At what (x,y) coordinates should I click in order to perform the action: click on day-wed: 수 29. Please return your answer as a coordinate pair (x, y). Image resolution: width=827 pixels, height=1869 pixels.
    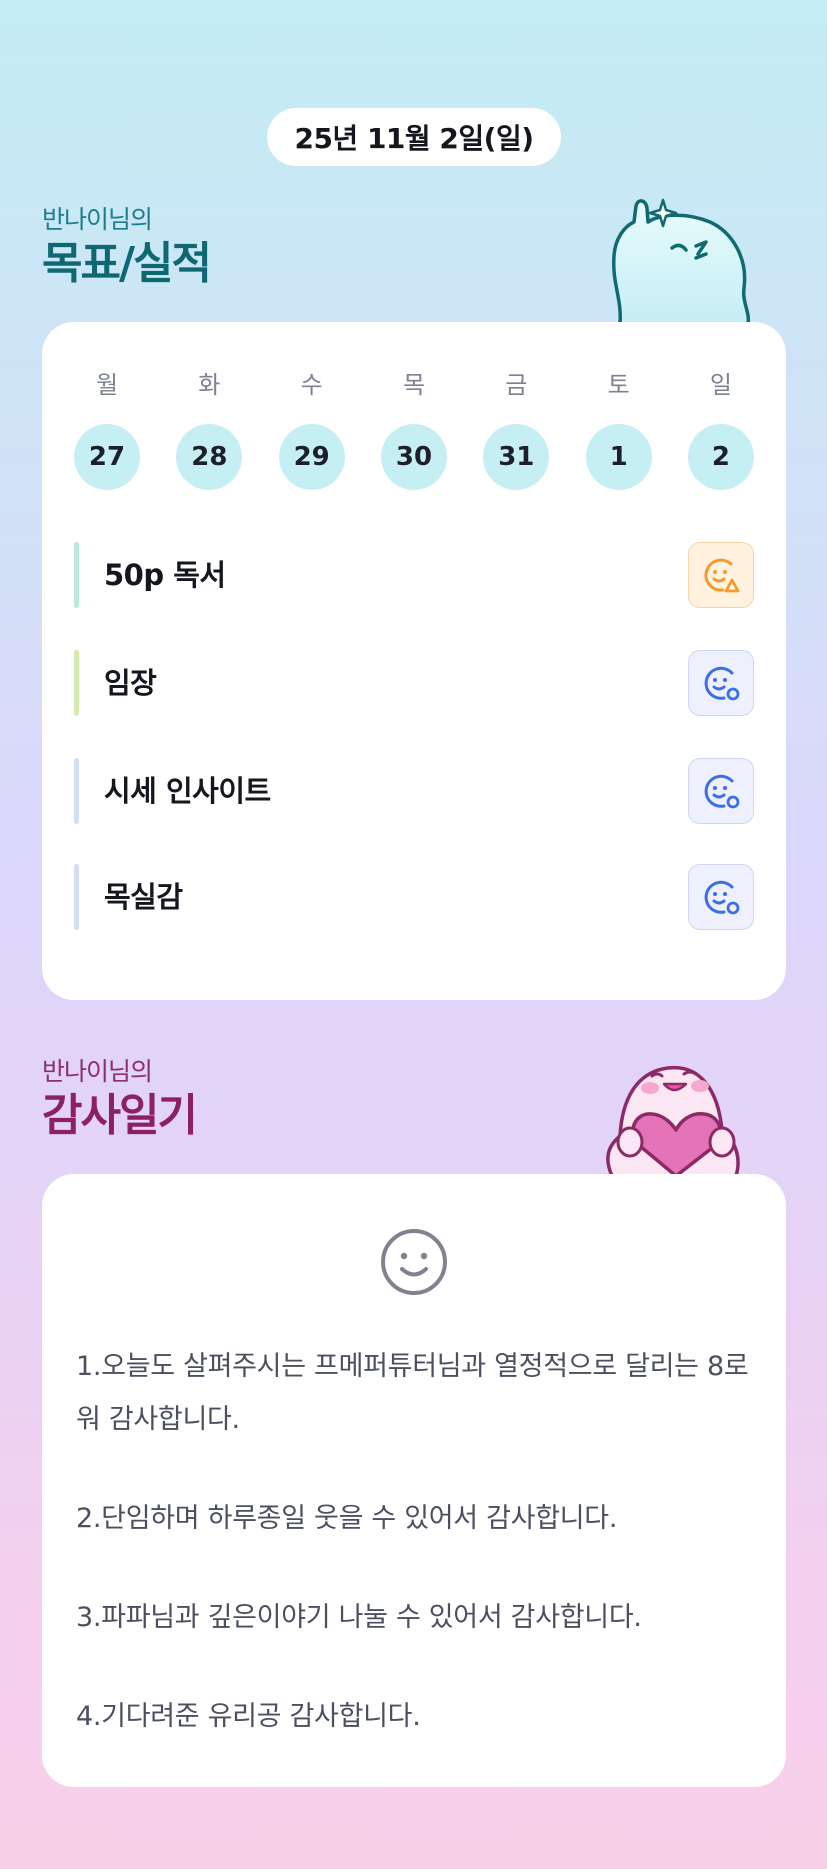
    Looking at the image, I should click on (311, 430).